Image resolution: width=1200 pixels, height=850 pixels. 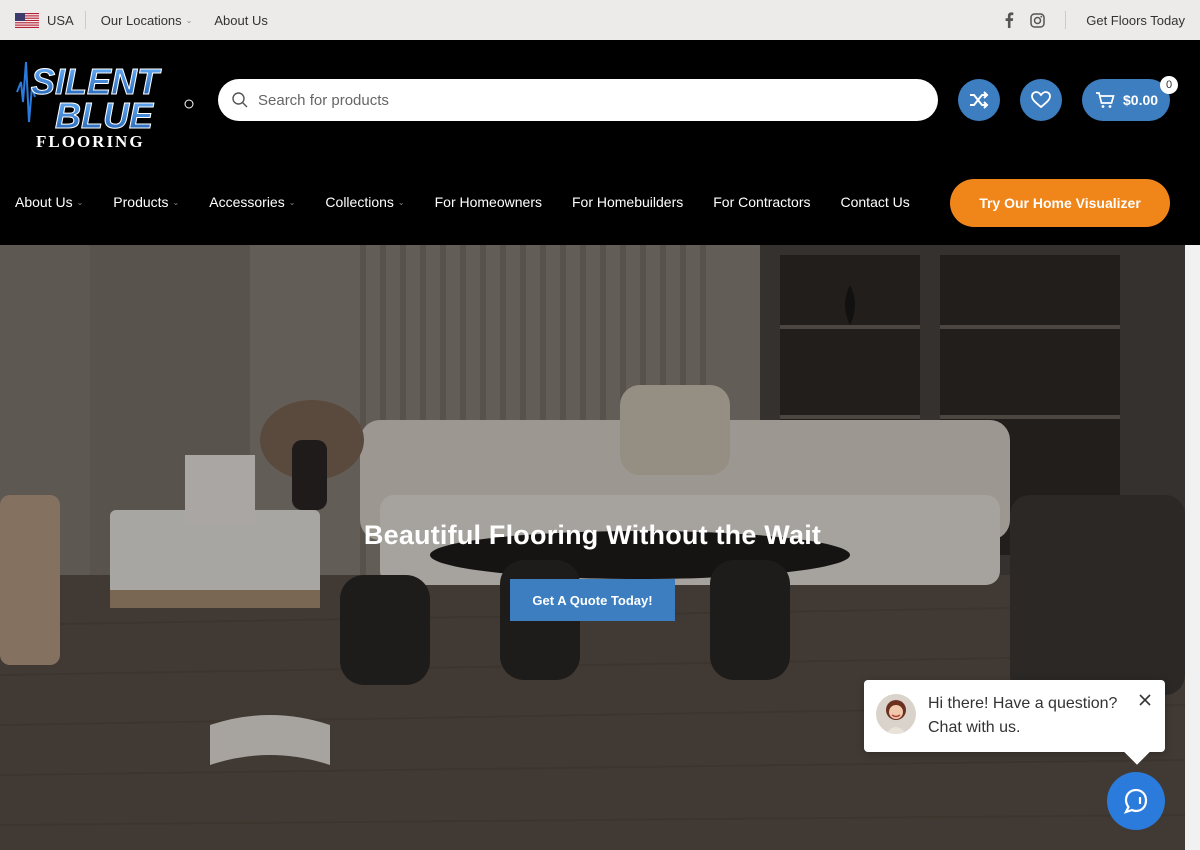 I want to click on agent-avatar, so click(x=896, y=714).